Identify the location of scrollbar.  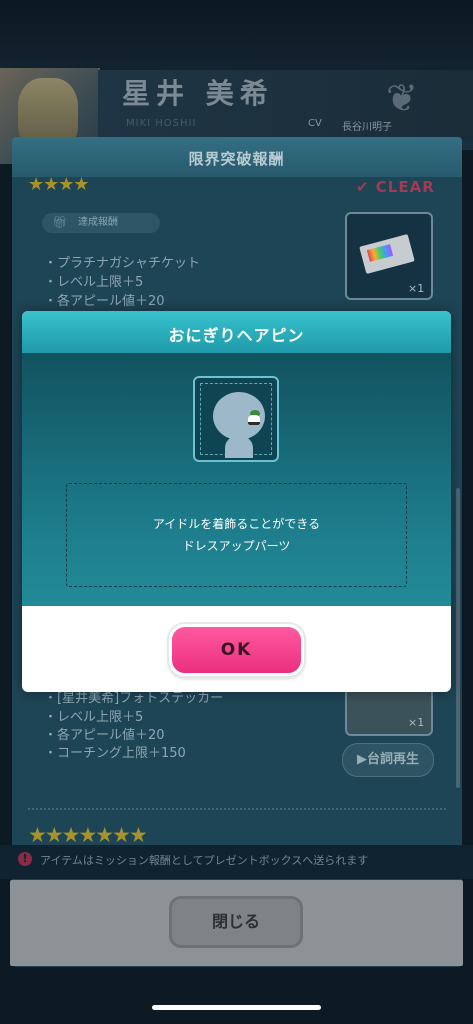
(458, 638).